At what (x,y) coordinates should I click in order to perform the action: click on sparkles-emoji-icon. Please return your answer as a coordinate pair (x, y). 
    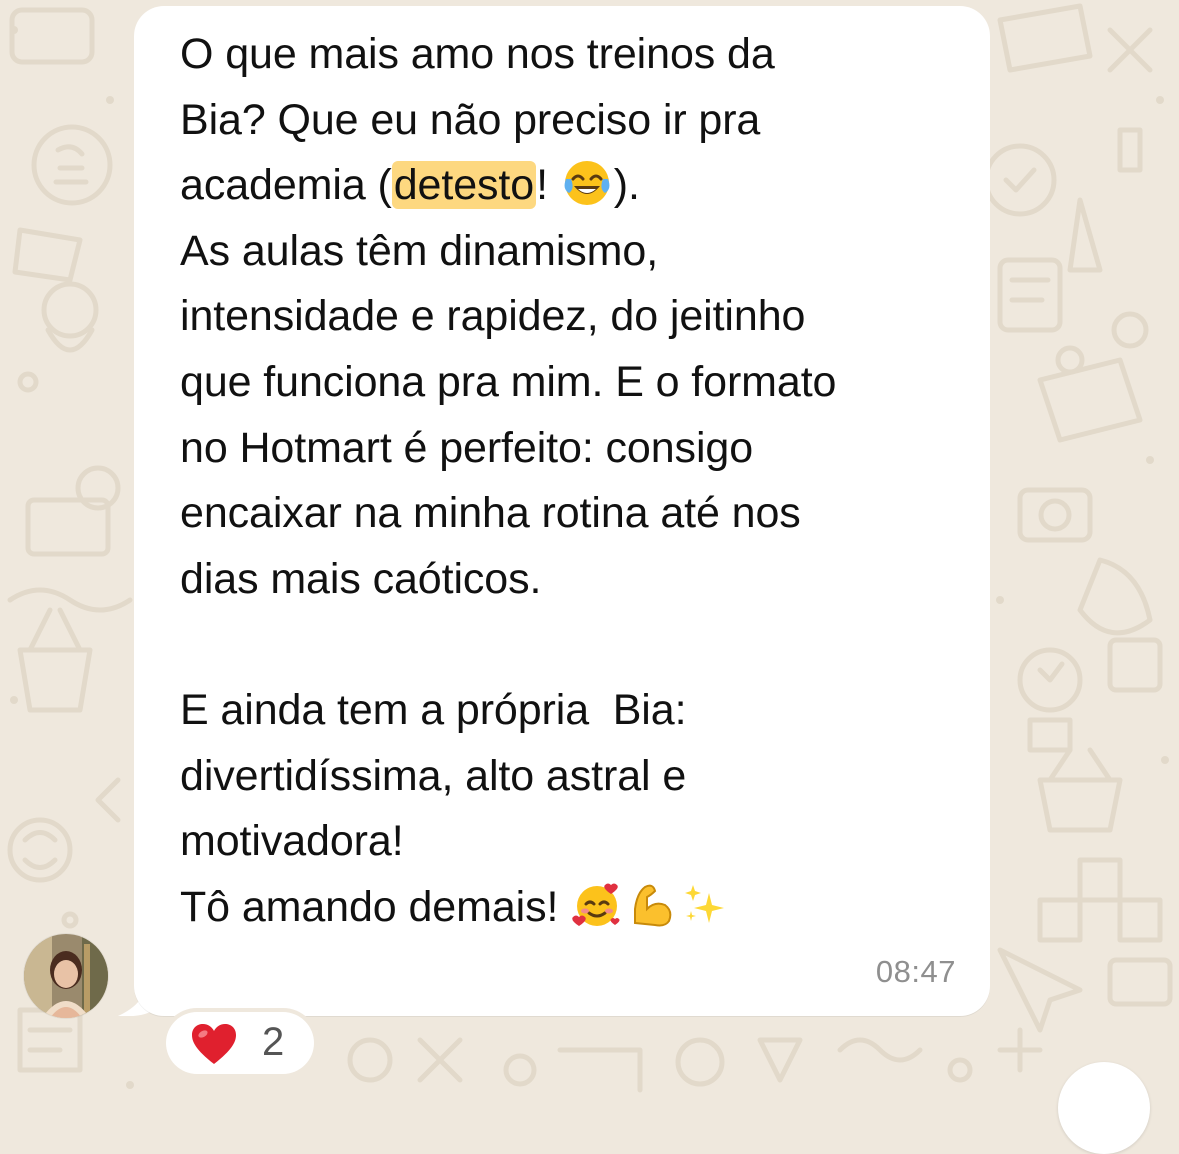
    Looking at the image, I should click on (705, 905).